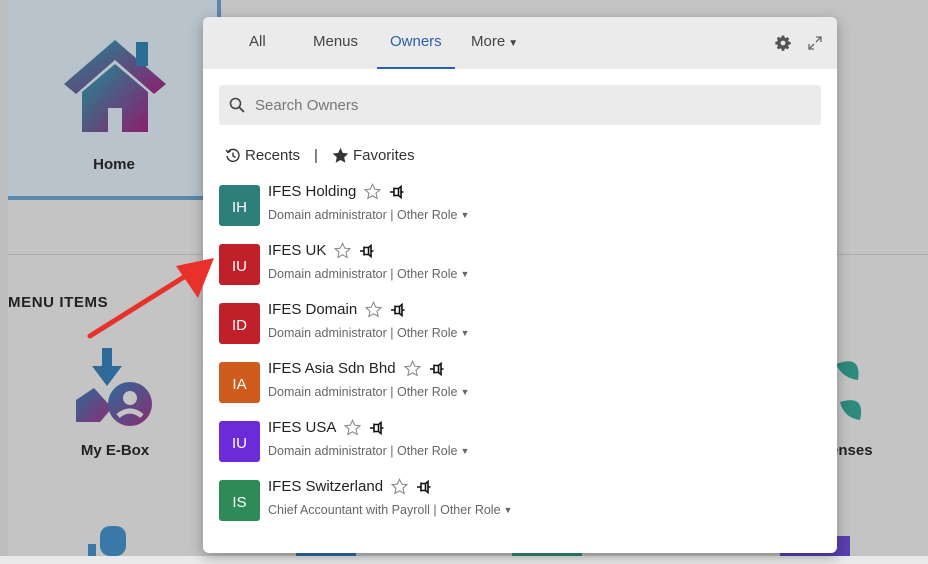  Describe the element at coordinates (117, 388) in the screenshot. I see `ebox-icon` at that location.